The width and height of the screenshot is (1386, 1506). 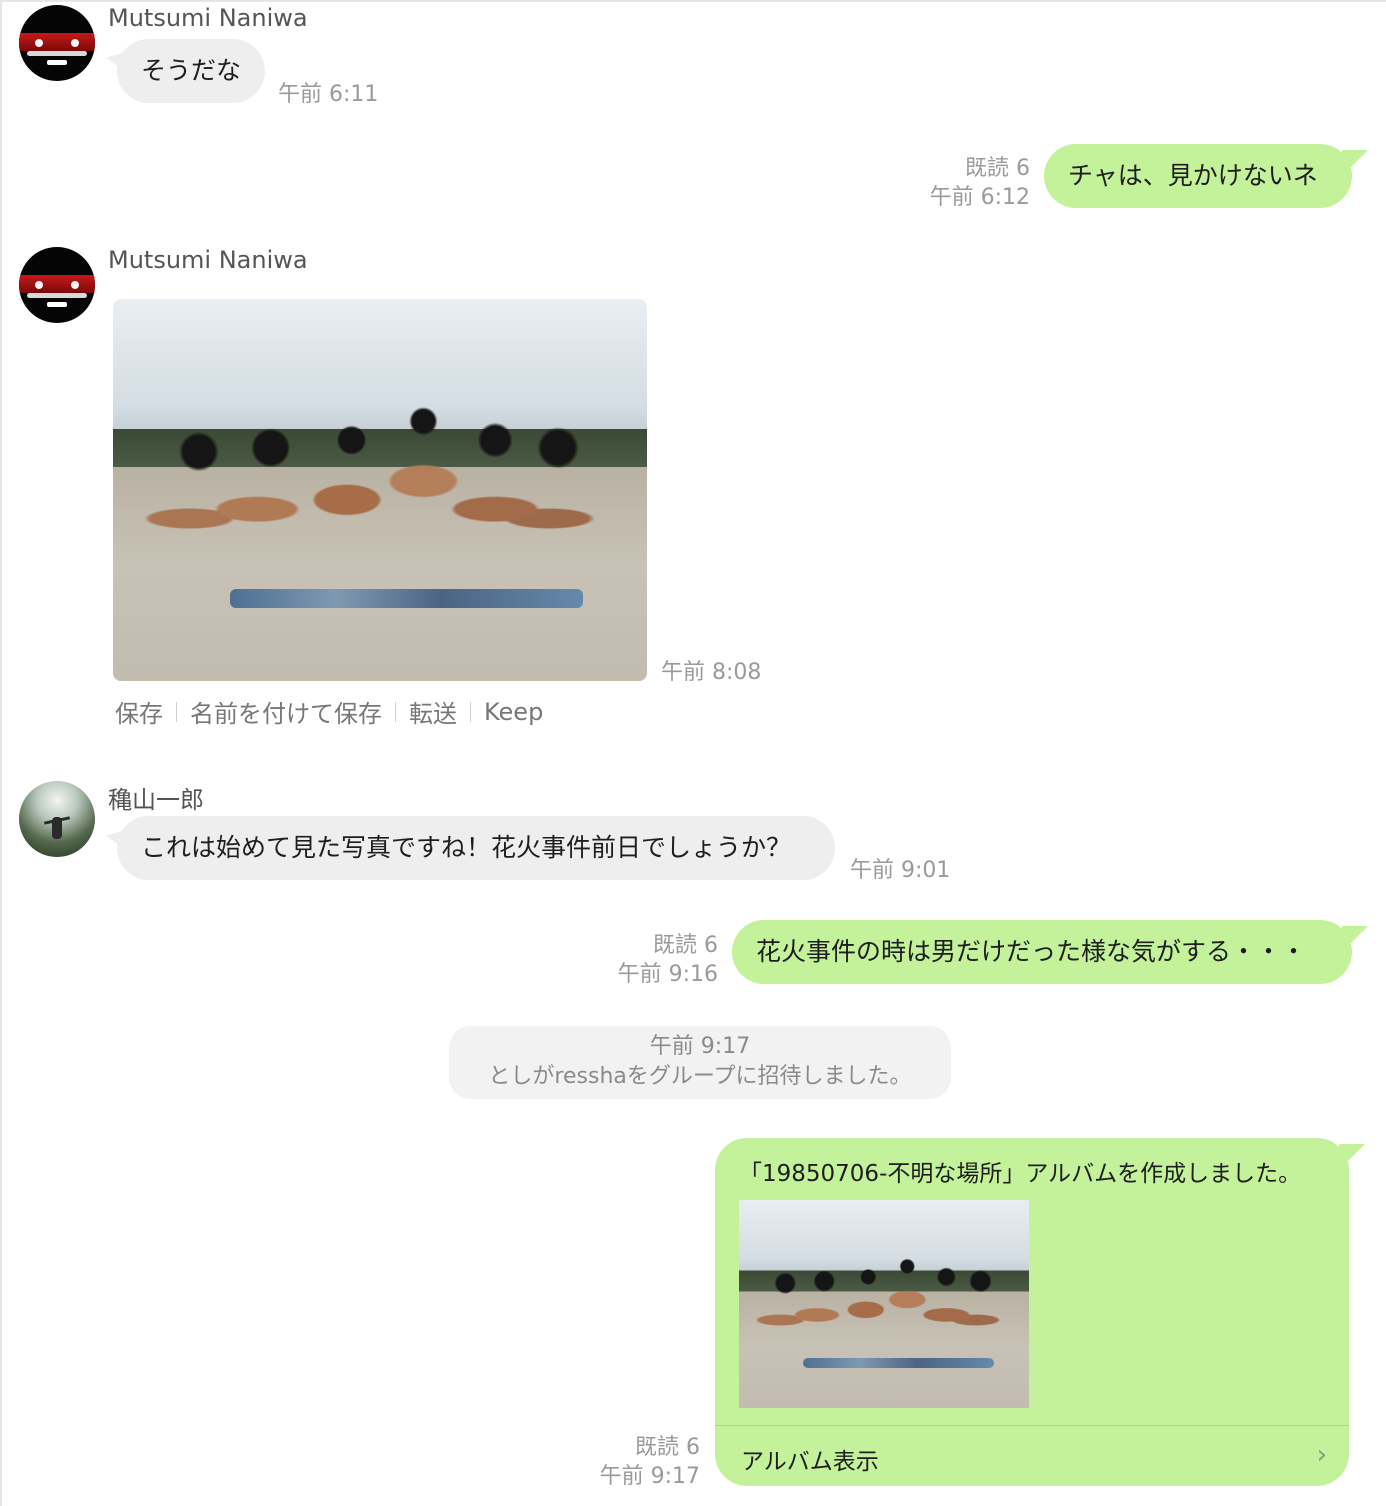 I want to click on message-time: 午前 6:12, so click(x=979, y=197).